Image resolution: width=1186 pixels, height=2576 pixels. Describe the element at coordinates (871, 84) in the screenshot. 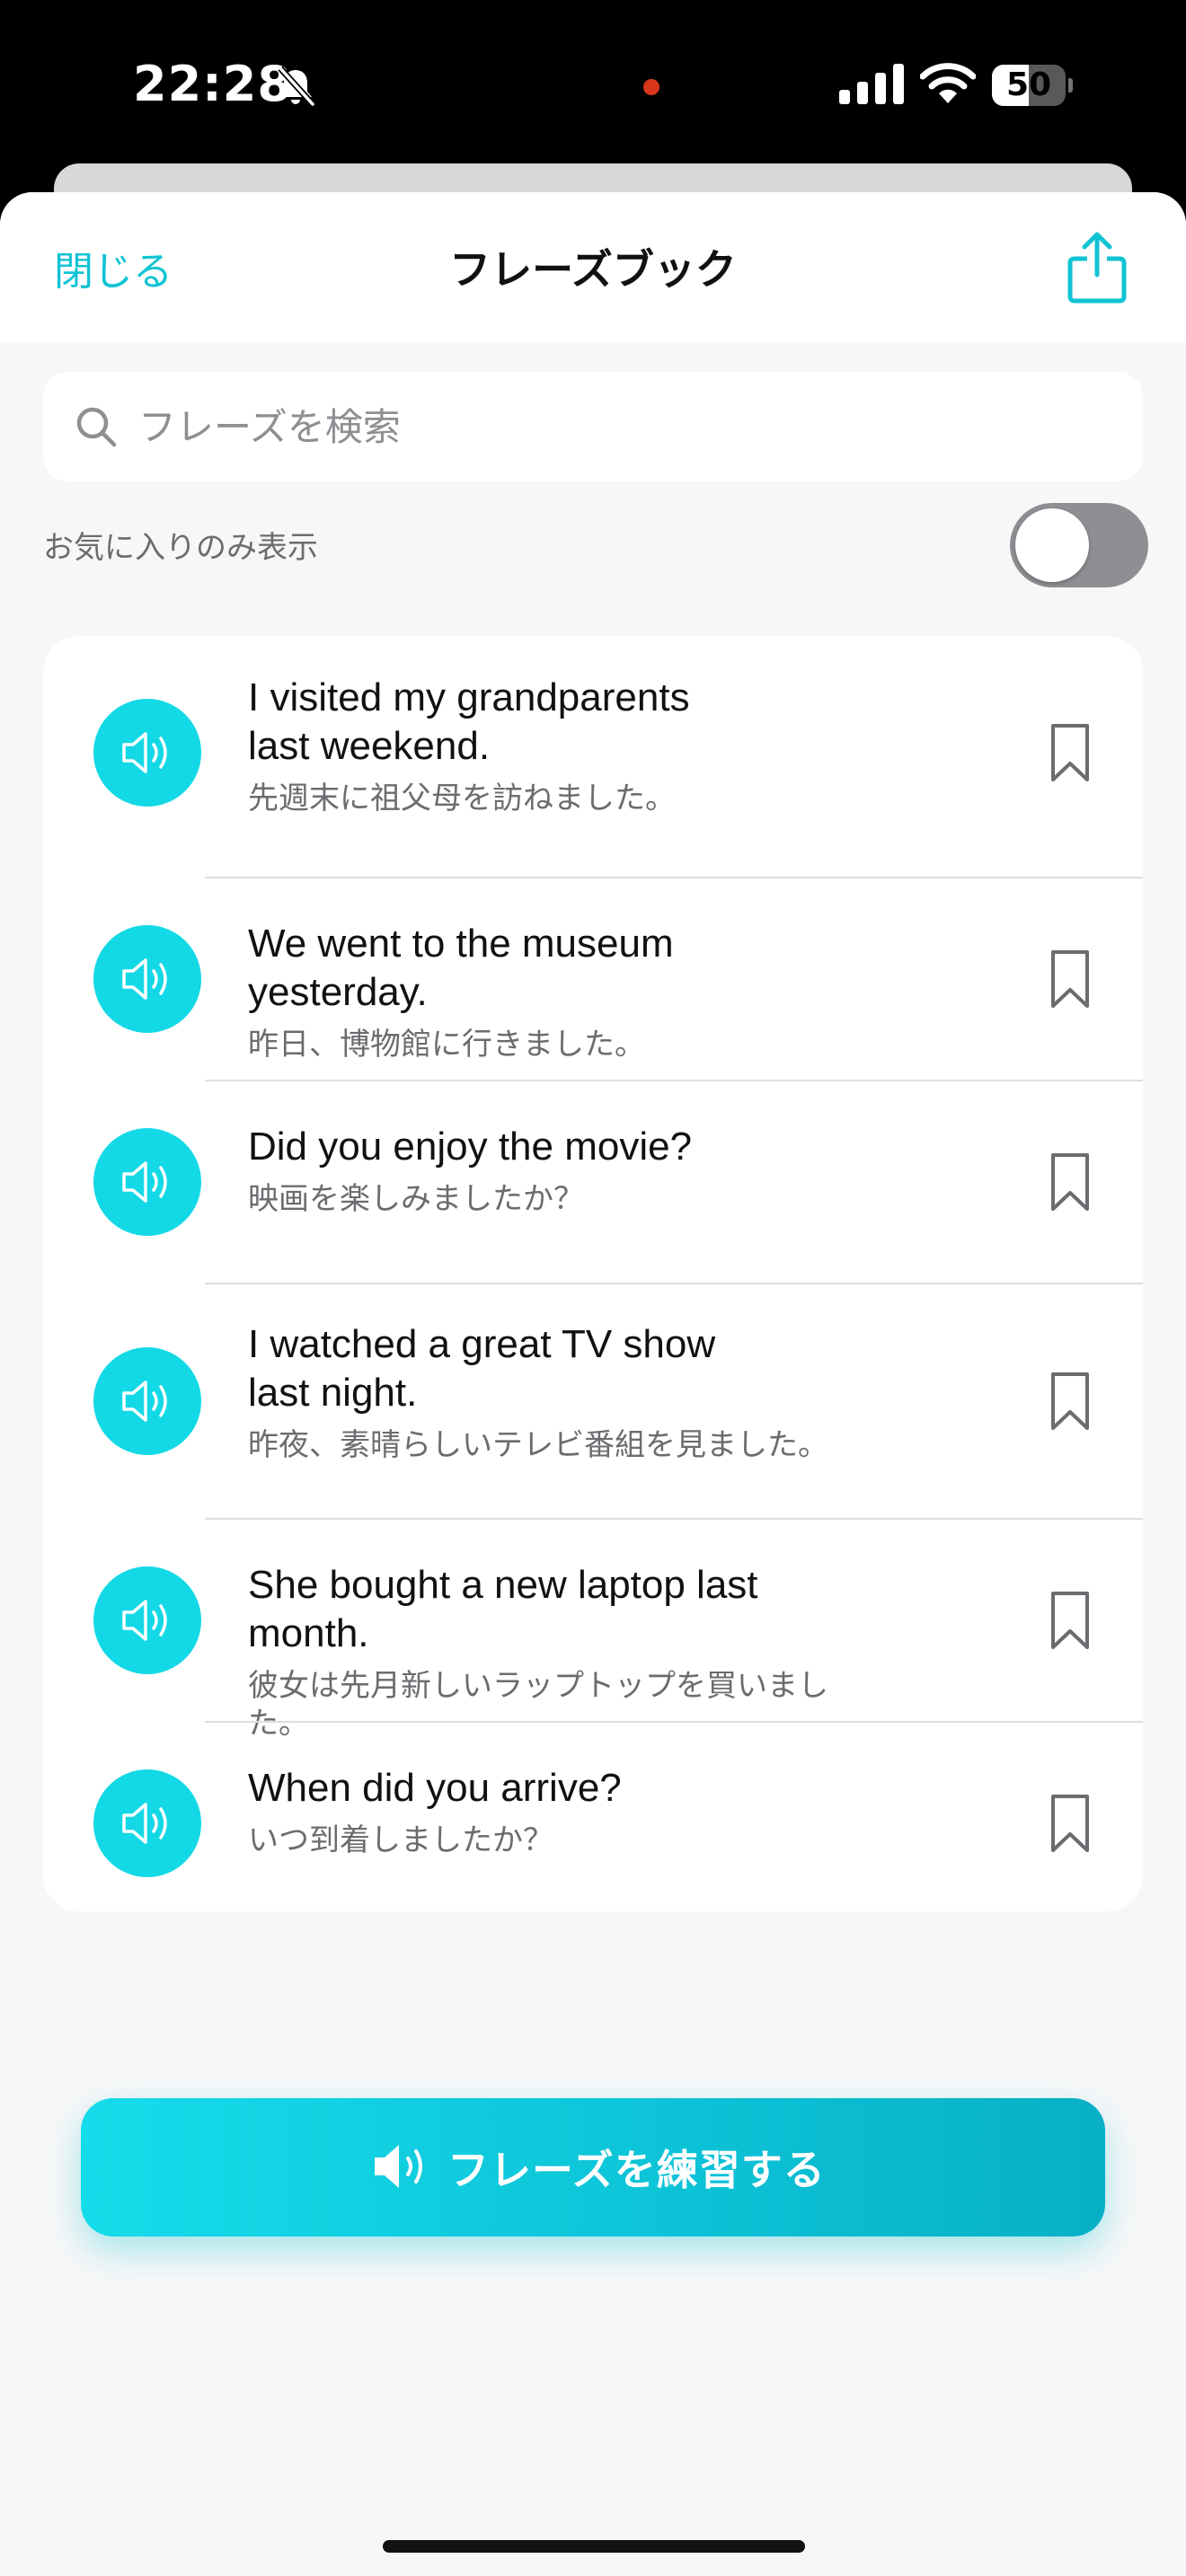

I see `signal-icon` at that location.